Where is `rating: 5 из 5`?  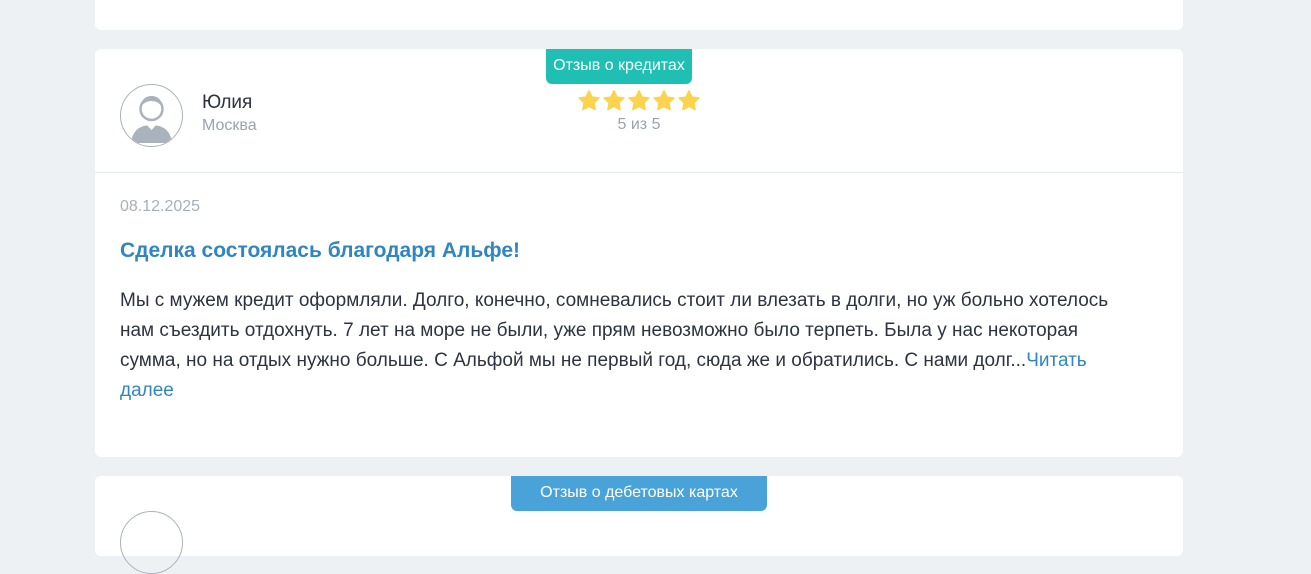 rating: 5 из 5 is located at coordinates (639, 111).